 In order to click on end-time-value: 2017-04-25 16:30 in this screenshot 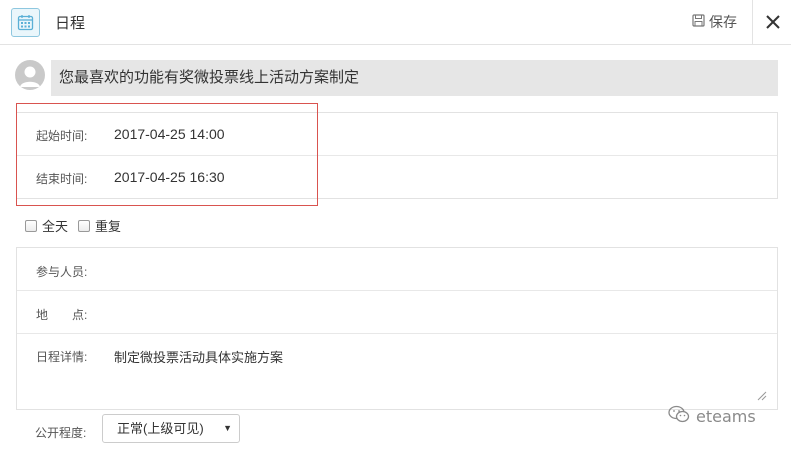, I will do `click(169, 177)`.